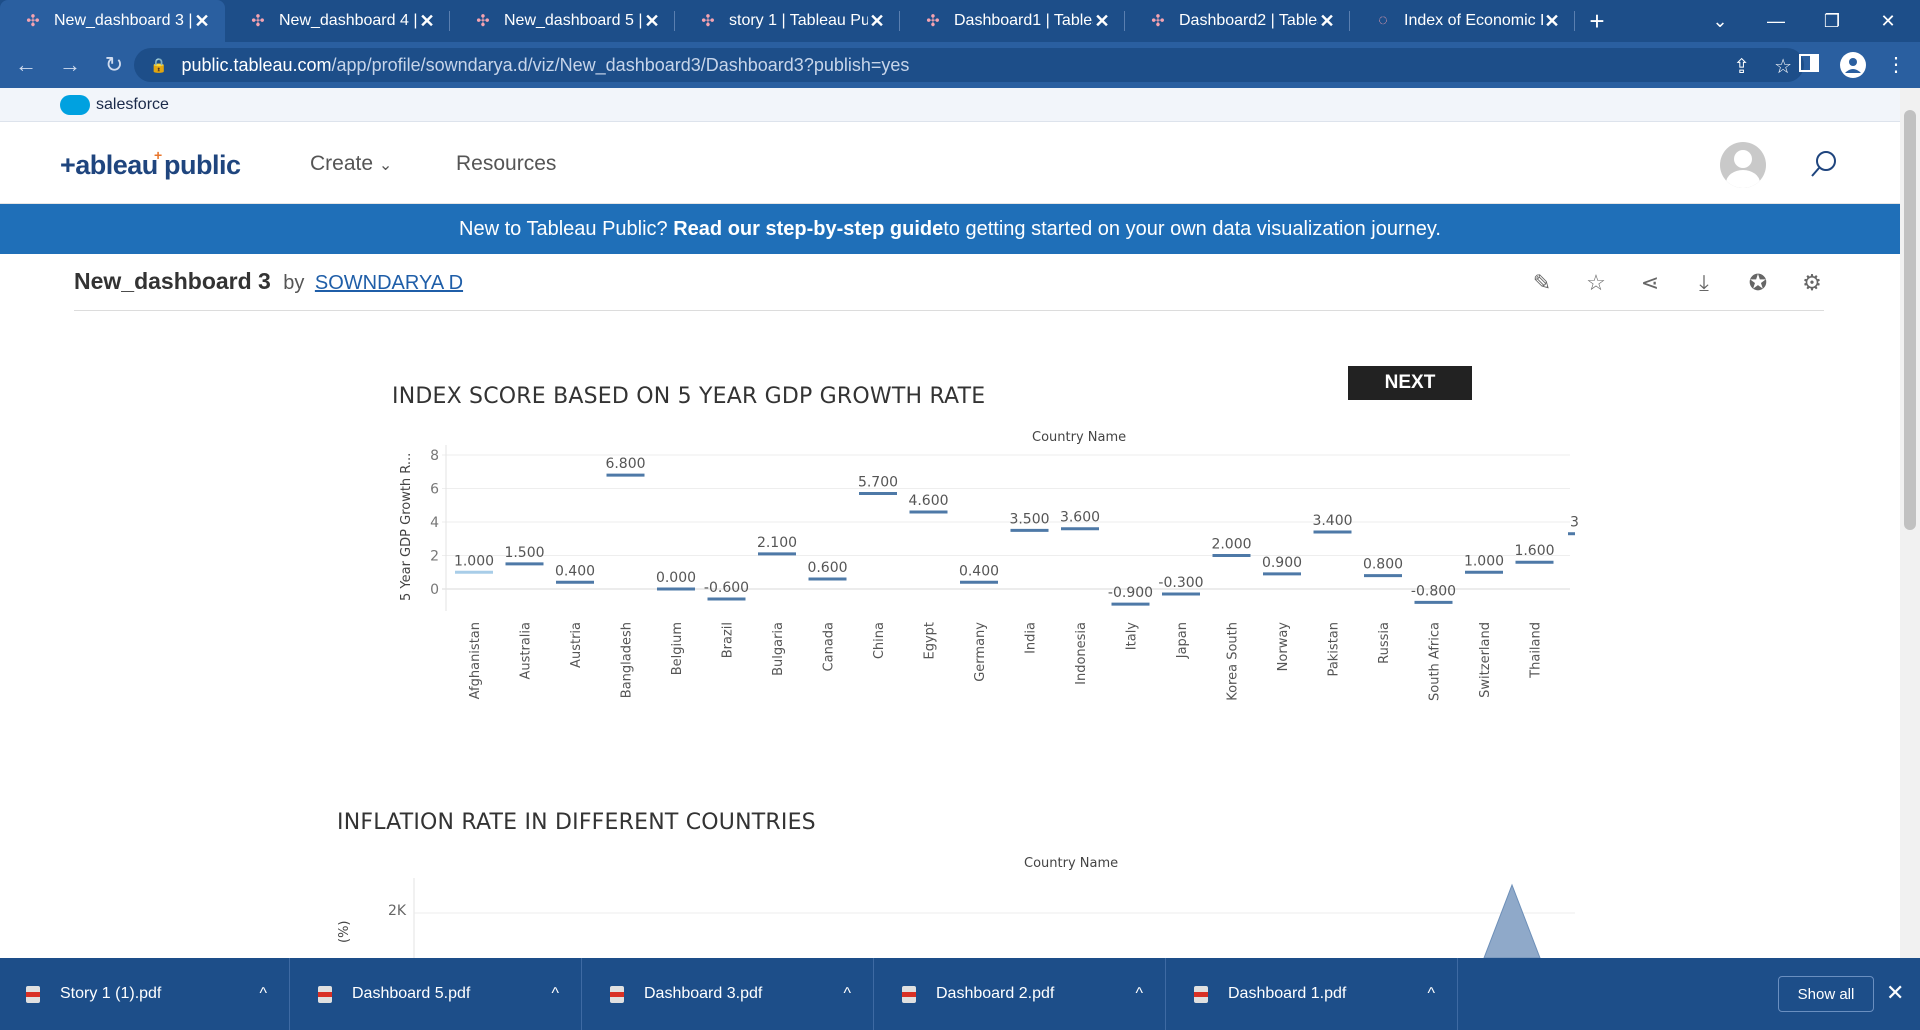  What do you see at coordinates (411, 993) in the screenshot?
I see `download-filename: Dashboard 5.pdf` at bounding box center [411, 993].